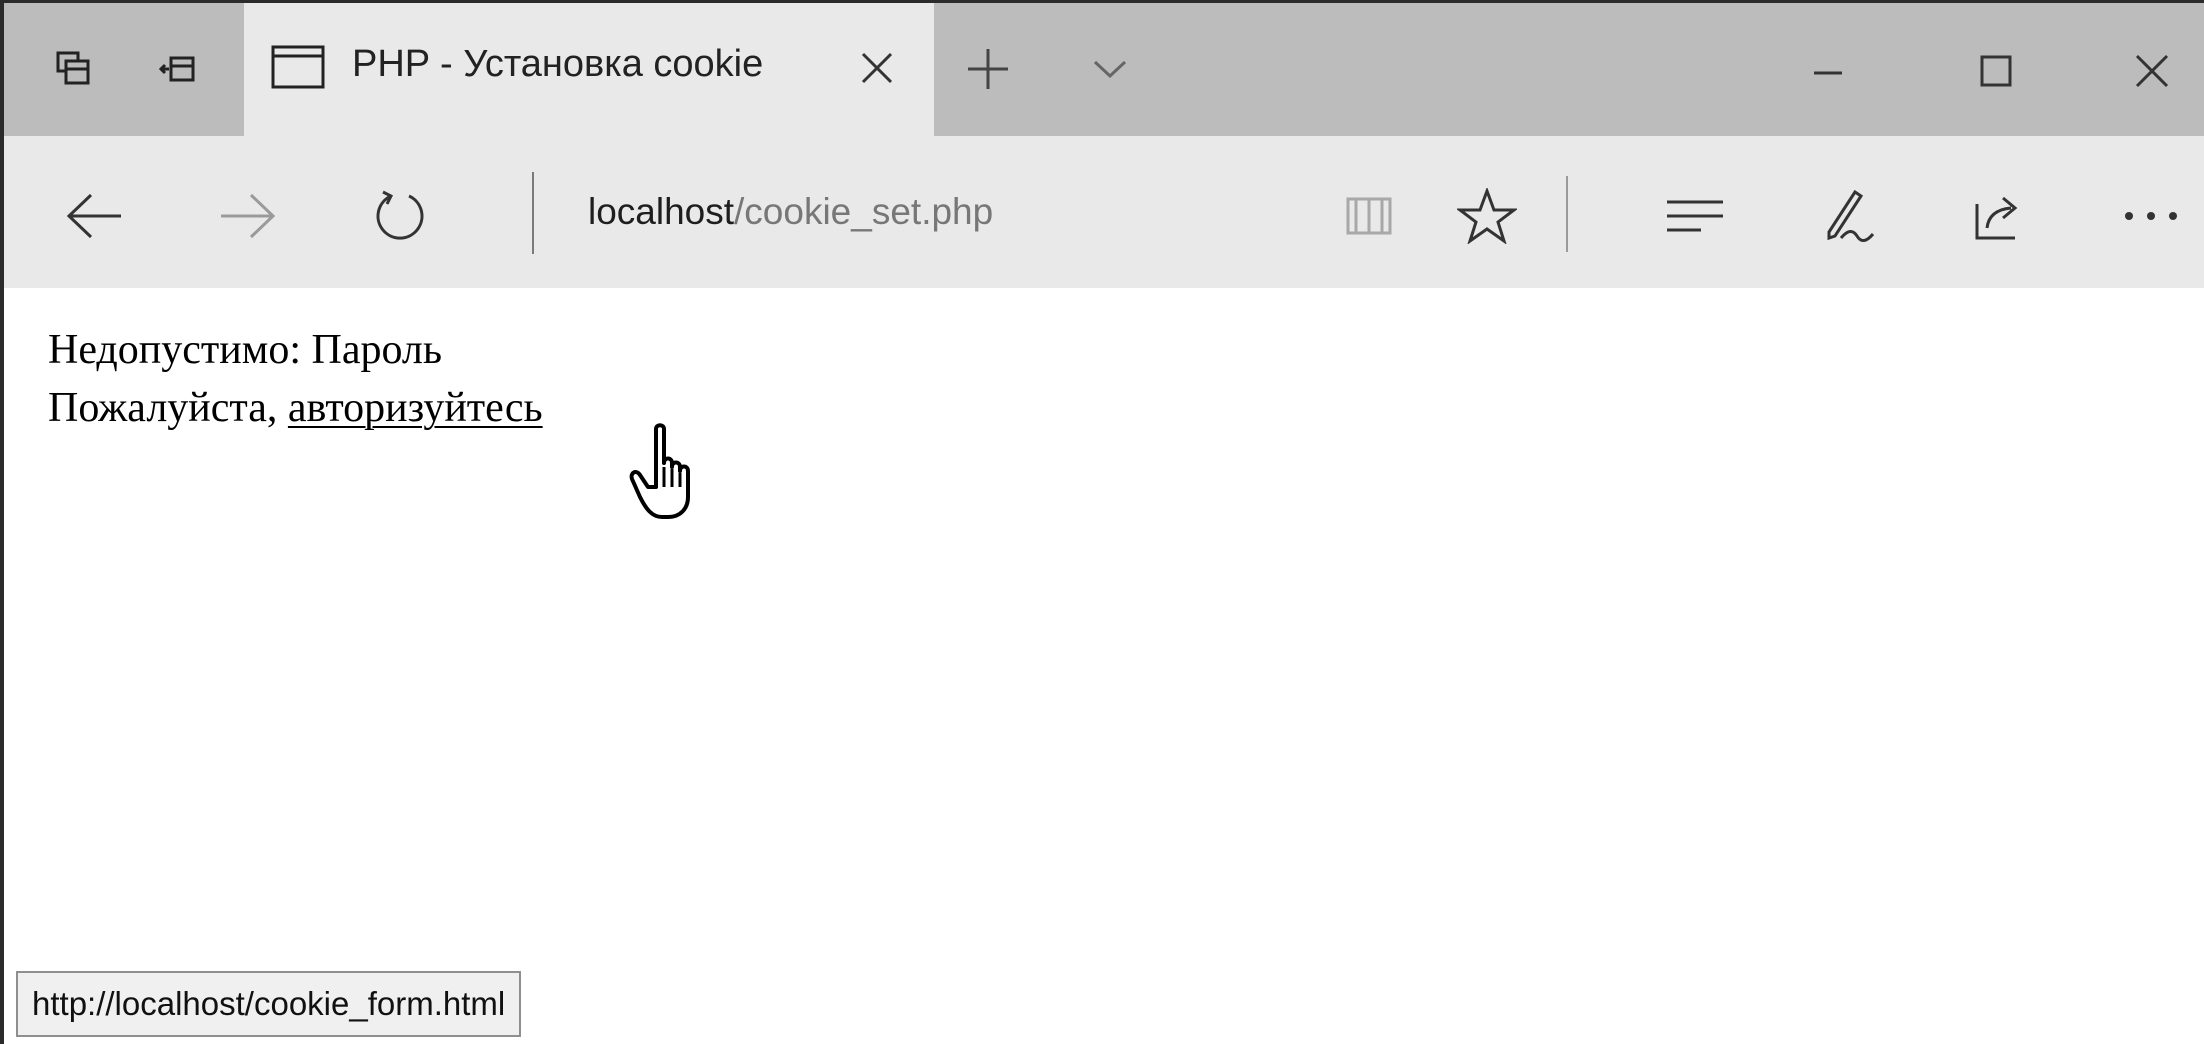  I want to click on back-button, so click(95, 216).